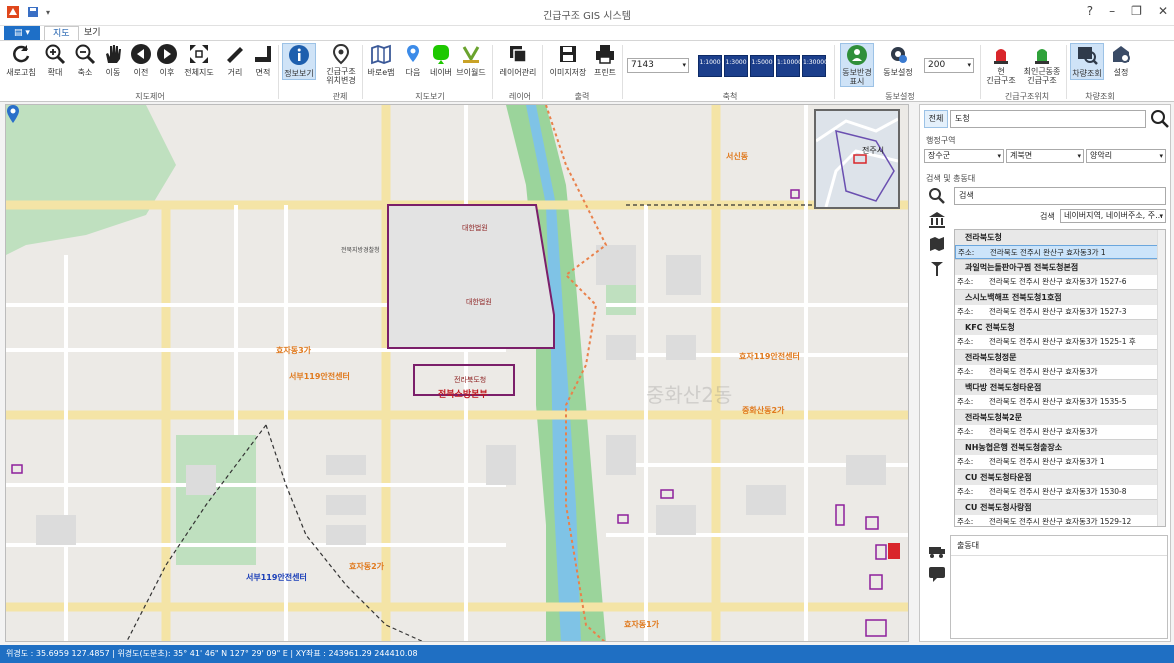 The width and height of the screenshot is (1174, 663). Describe the element at coordinates (518, 60) in the screenshot. I see `layer-manage-button: 레이어관리` at that location.